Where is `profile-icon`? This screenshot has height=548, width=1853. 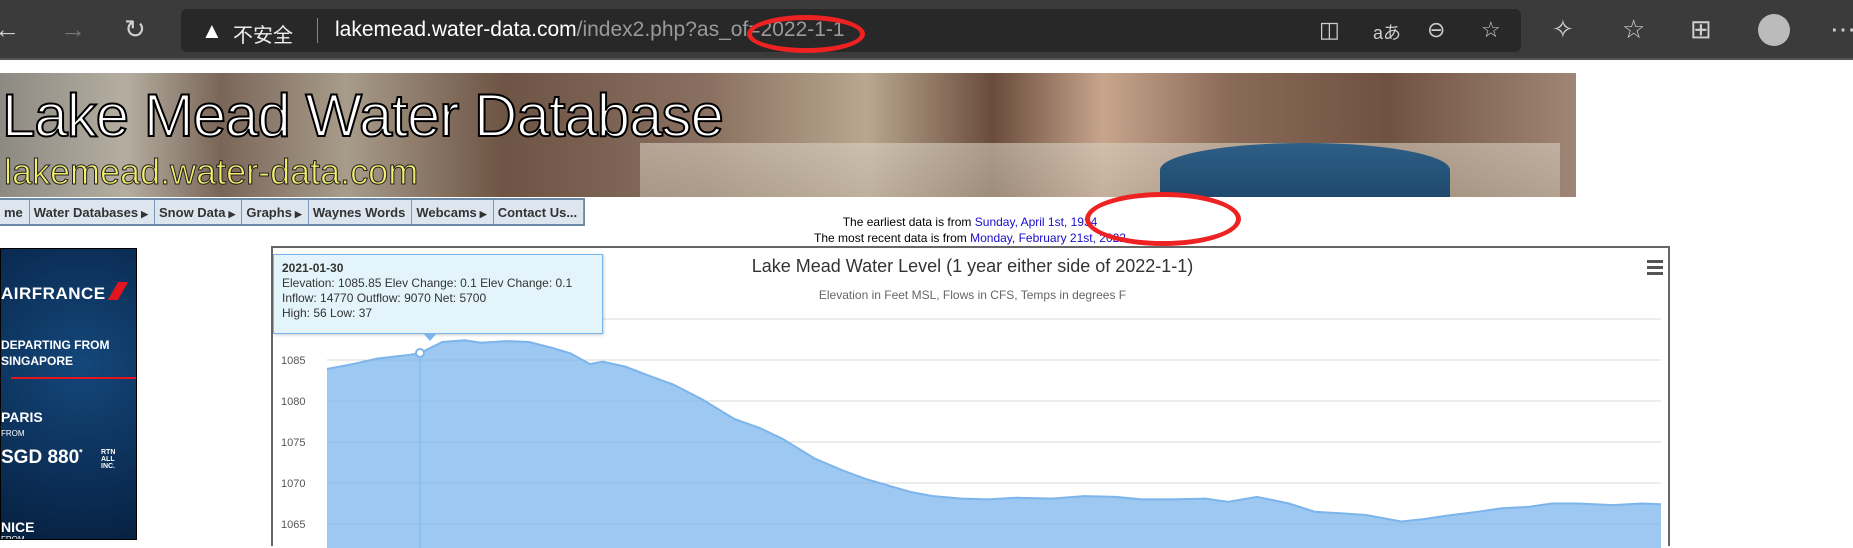 profile-icon is located at coordinates (1774, 30).